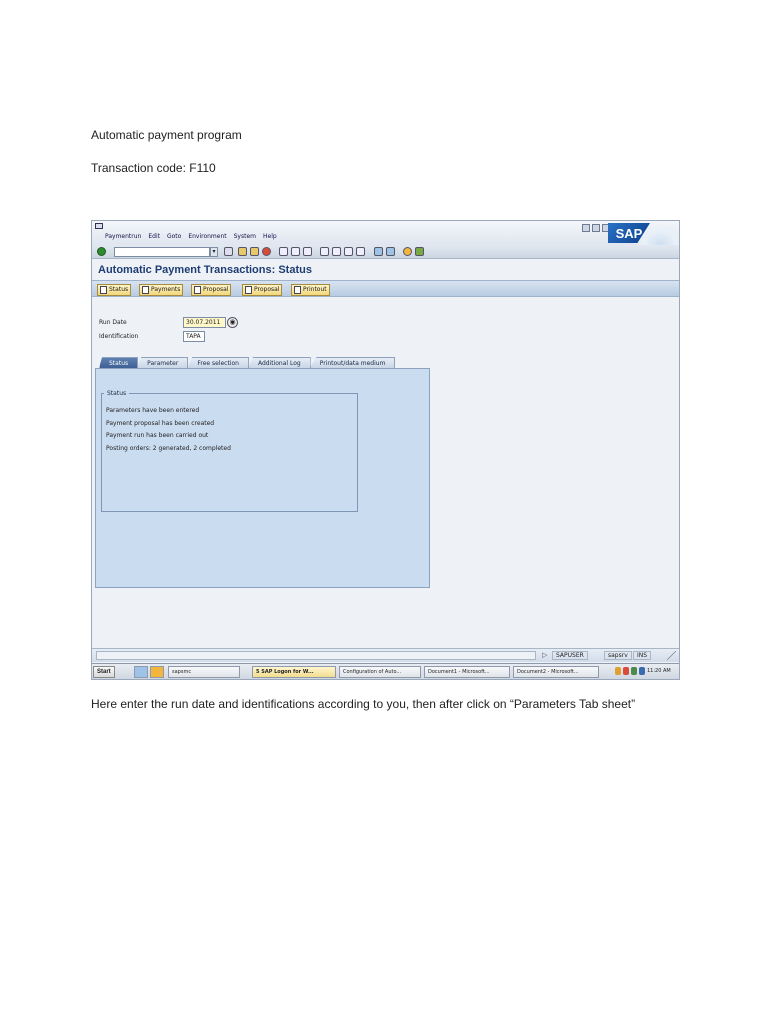 The height and width of the screenshot is (1024, 768). I want to click on run-date-label: Run Date, so click(113, 322).